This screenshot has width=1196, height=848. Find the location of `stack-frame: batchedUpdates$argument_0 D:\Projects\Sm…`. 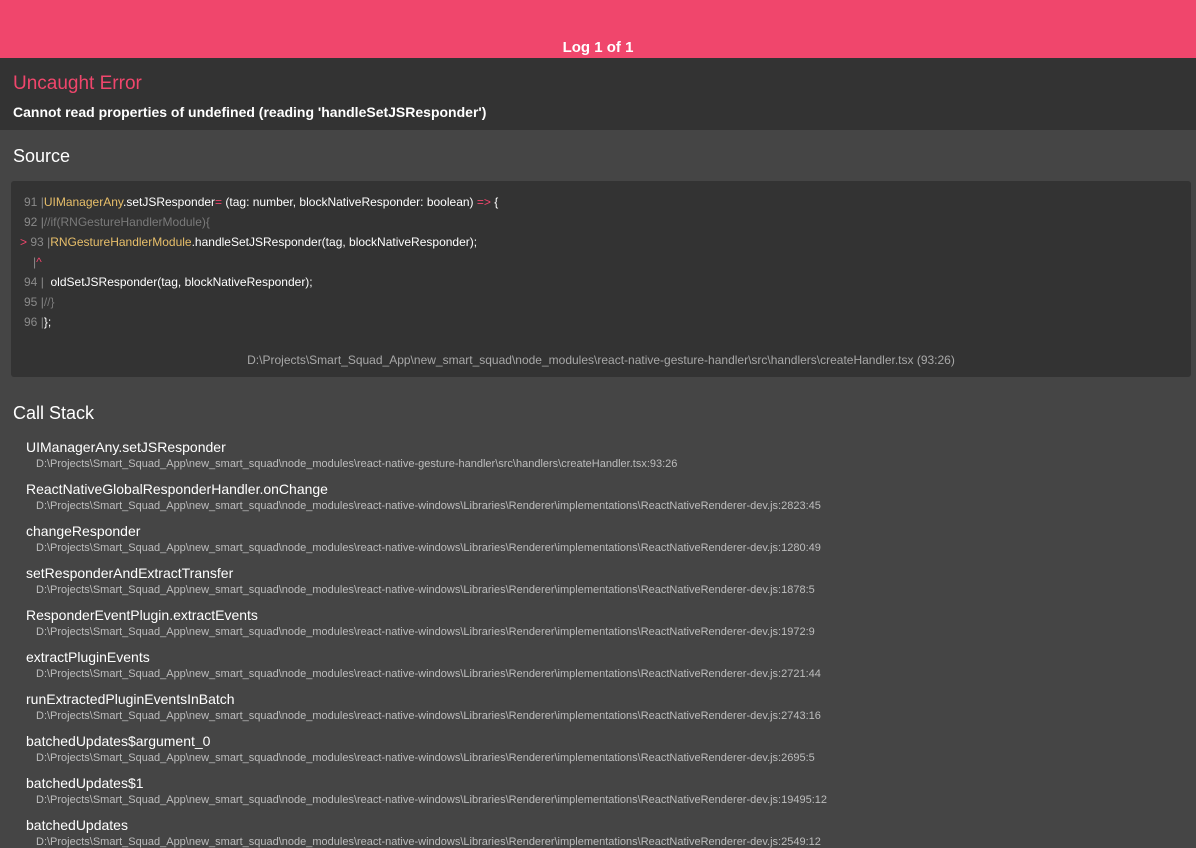

stack-frame: batchedUpdates$argument_0 D:\Projects\Sm… is located at coordinates (420, 748).